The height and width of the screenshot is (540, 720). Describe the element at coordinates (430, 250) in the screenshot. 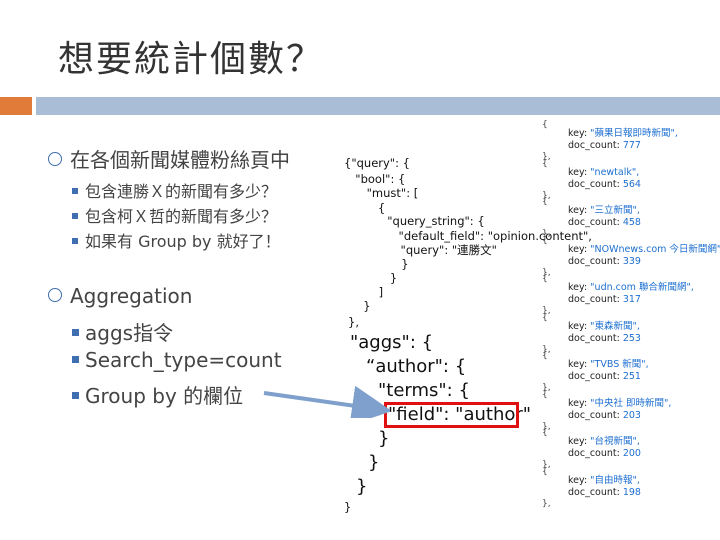

I see `query-code-line: "query": "連勝文"` at that location.